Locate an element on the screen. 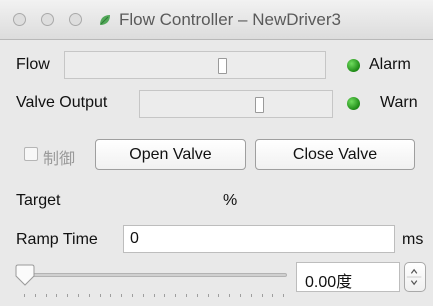 This screenshot has height=306, width=433. slider-value-field: 0.00度 is located at coordinates (348, 277).